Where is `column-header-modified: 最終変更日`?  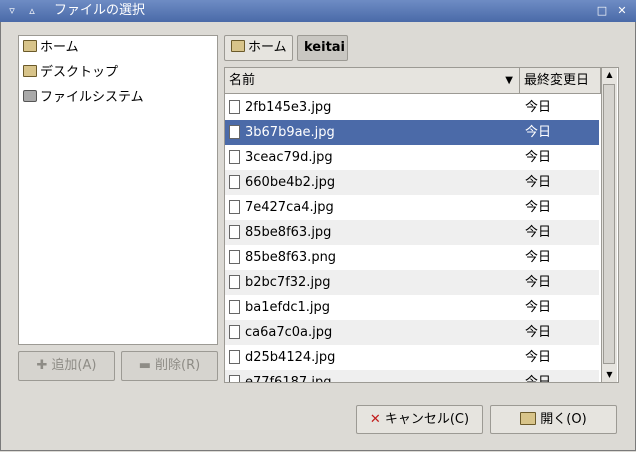
column-header-modified: 最終変更日 is located at coordinates (560, 81).